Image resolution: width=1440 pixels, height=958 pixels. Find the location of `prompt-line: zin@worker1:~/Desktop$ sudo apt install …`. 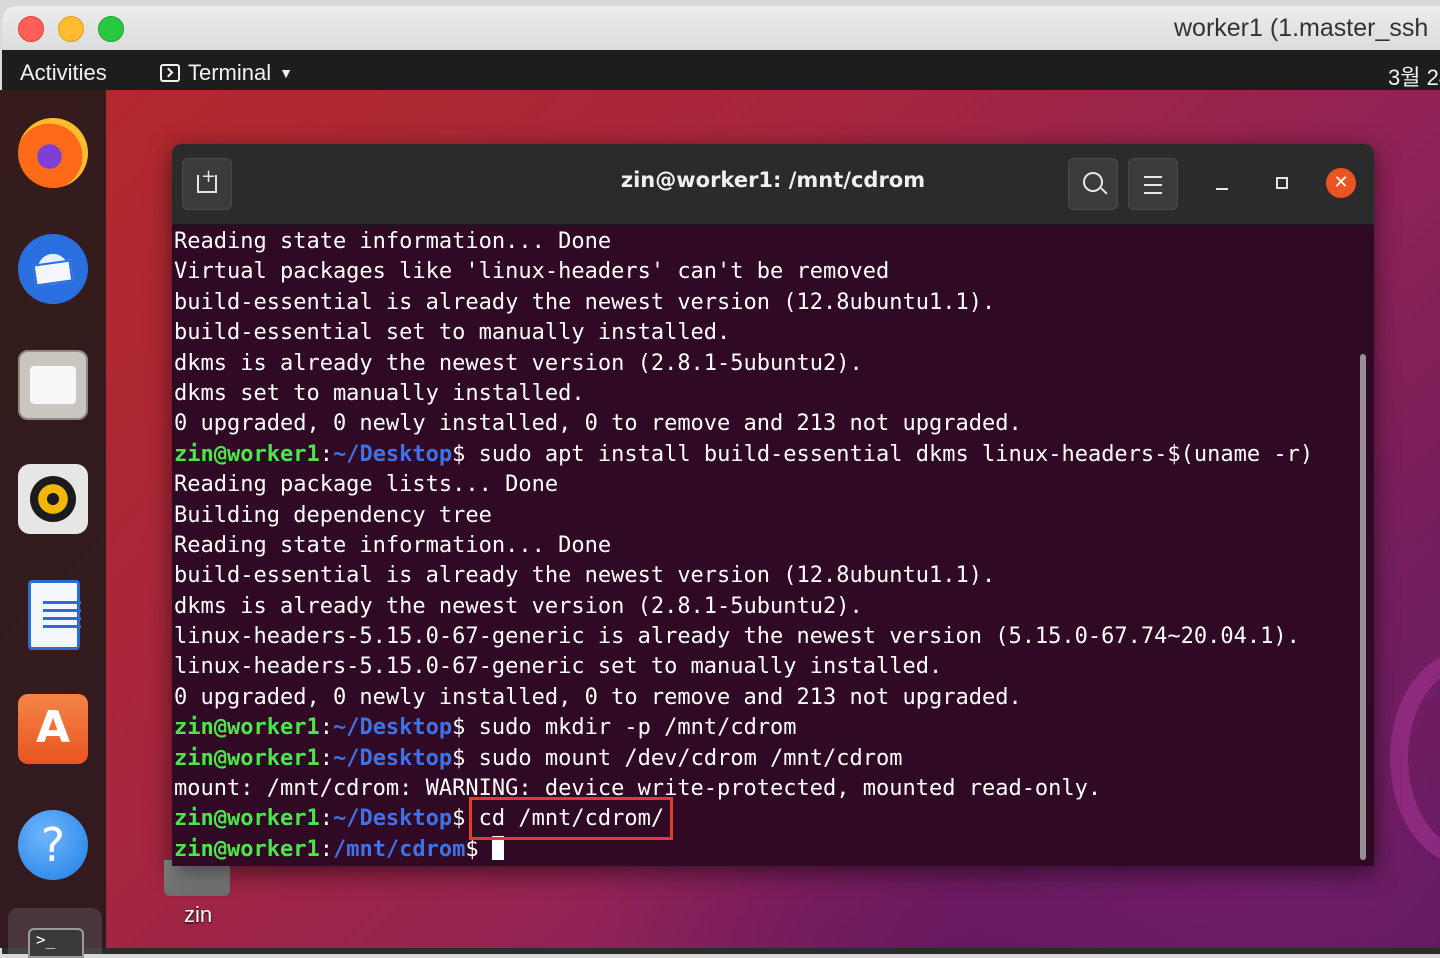

prompt-line: zin@worker1:~/Desktop$ sudo apt install … is located at coordinates (764, 455).